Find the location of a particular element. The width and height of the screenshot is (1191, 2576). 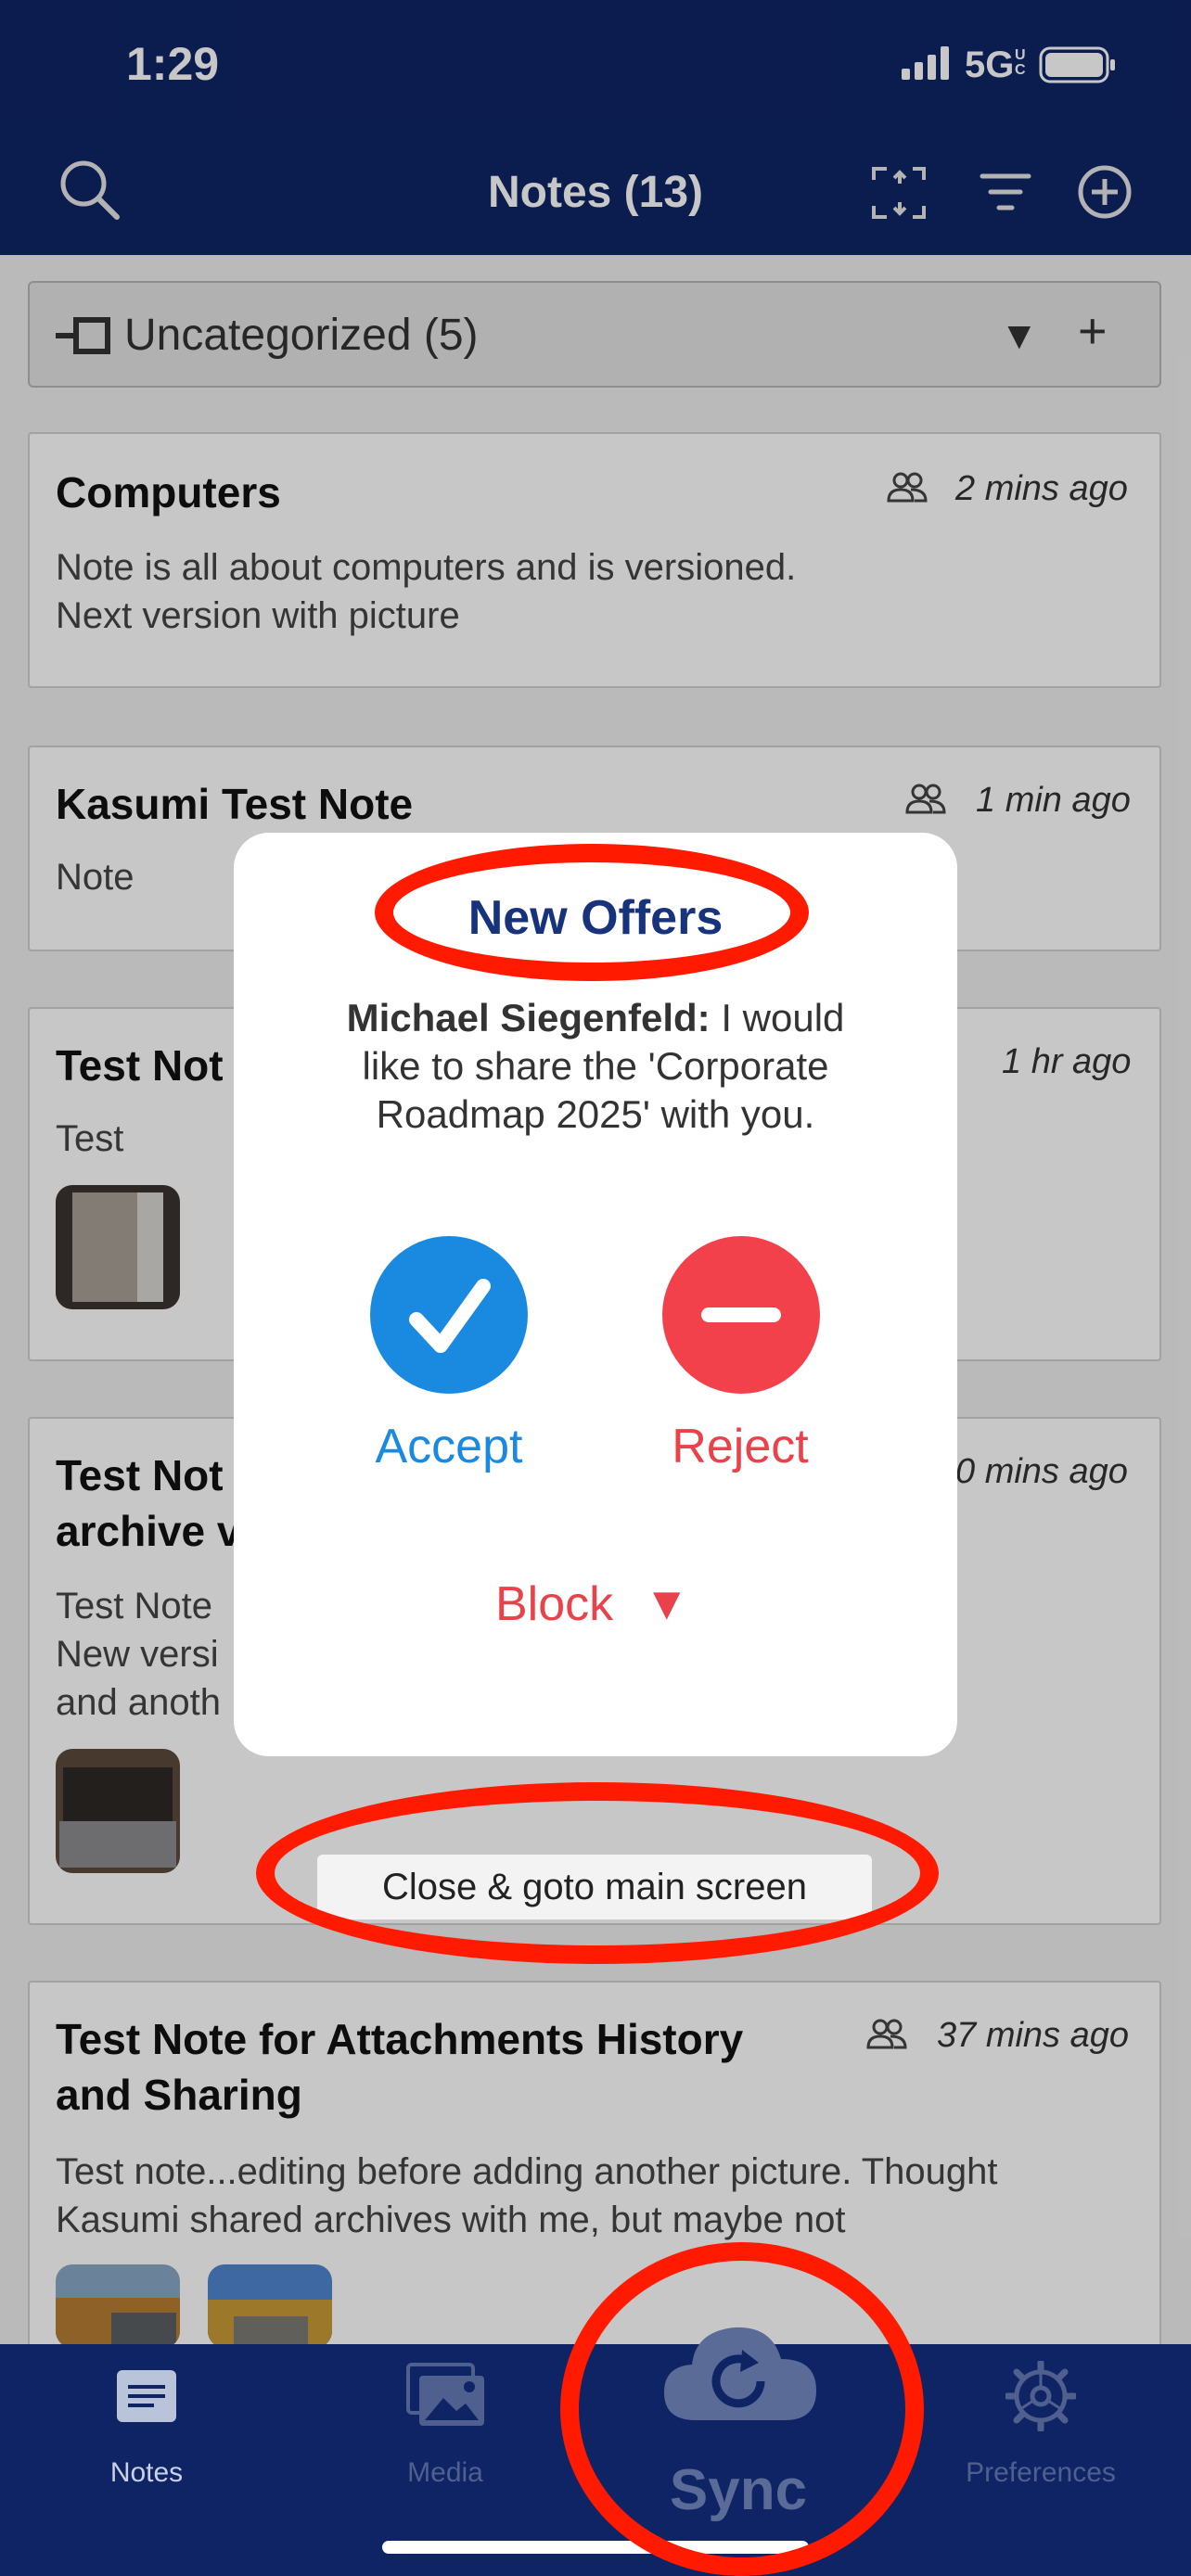

message-text: Roadmap 2025' with you. is located at coordinates (595, 1114).